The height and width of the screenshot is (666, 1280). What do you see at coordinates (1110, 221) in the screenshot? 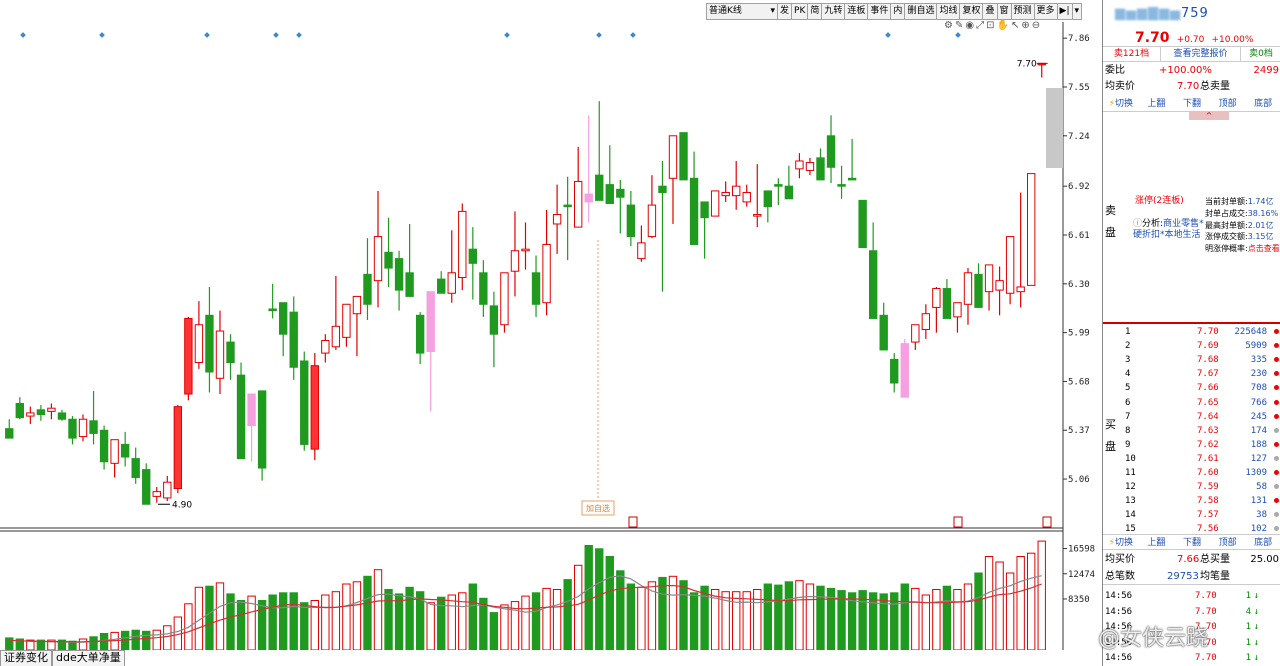
I see `sell-side-label: 卖盘` at bounding box center [1110, 221].